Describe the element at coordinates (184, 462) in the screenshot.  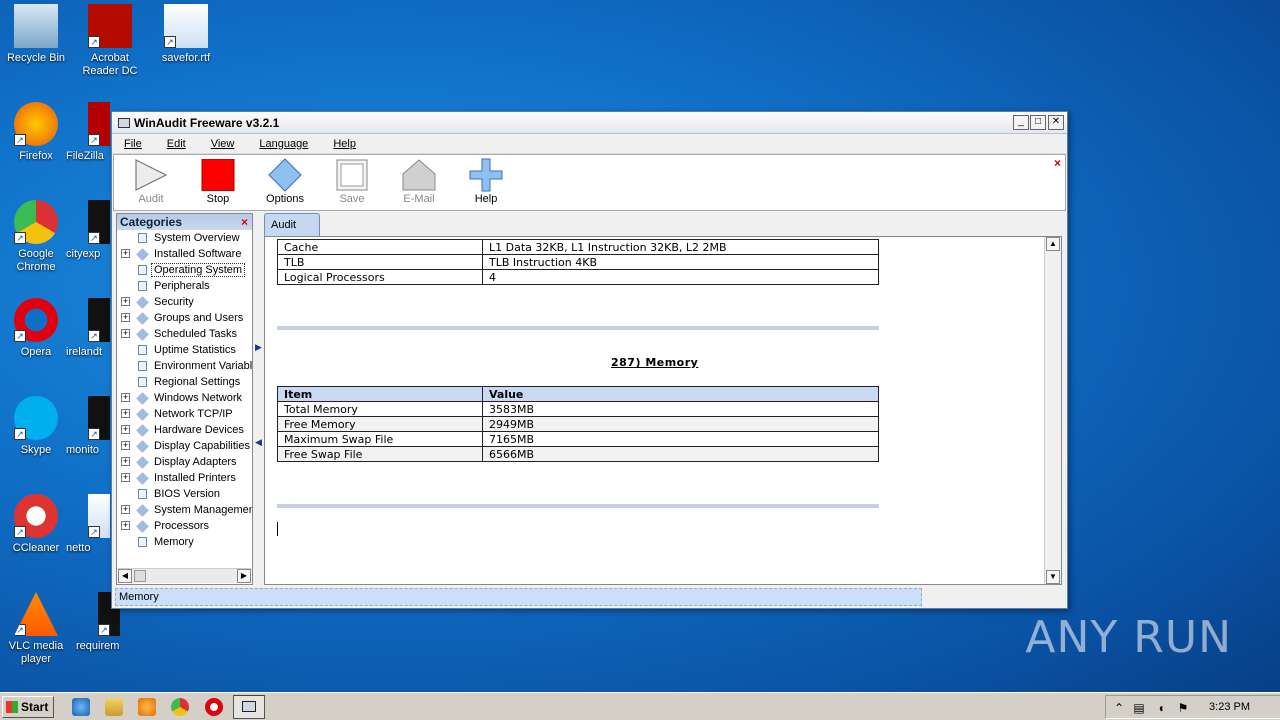
I see `category-item: + Display Adapters` at that location.